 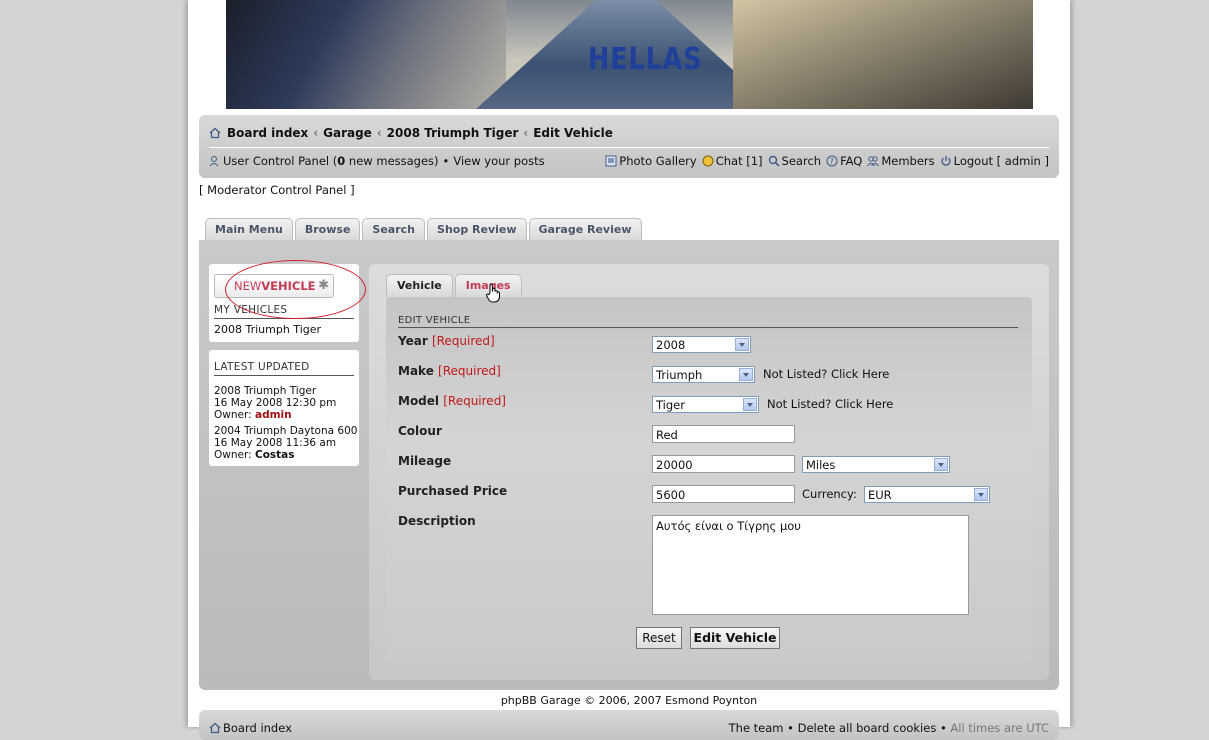 I want to click on model-value: Tiger, so click(x=670, y=405).